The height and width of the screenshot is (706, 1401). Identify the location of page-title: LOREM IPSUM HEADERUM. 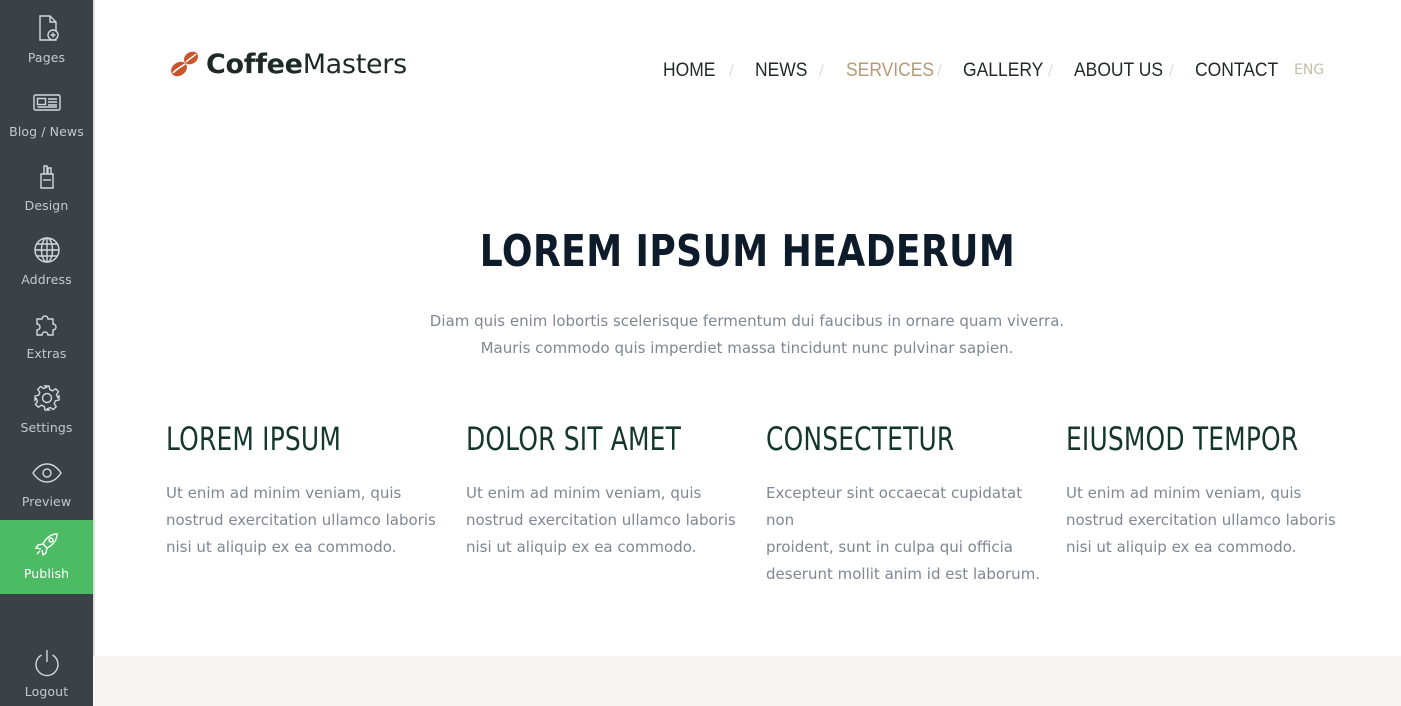
(747, 251).